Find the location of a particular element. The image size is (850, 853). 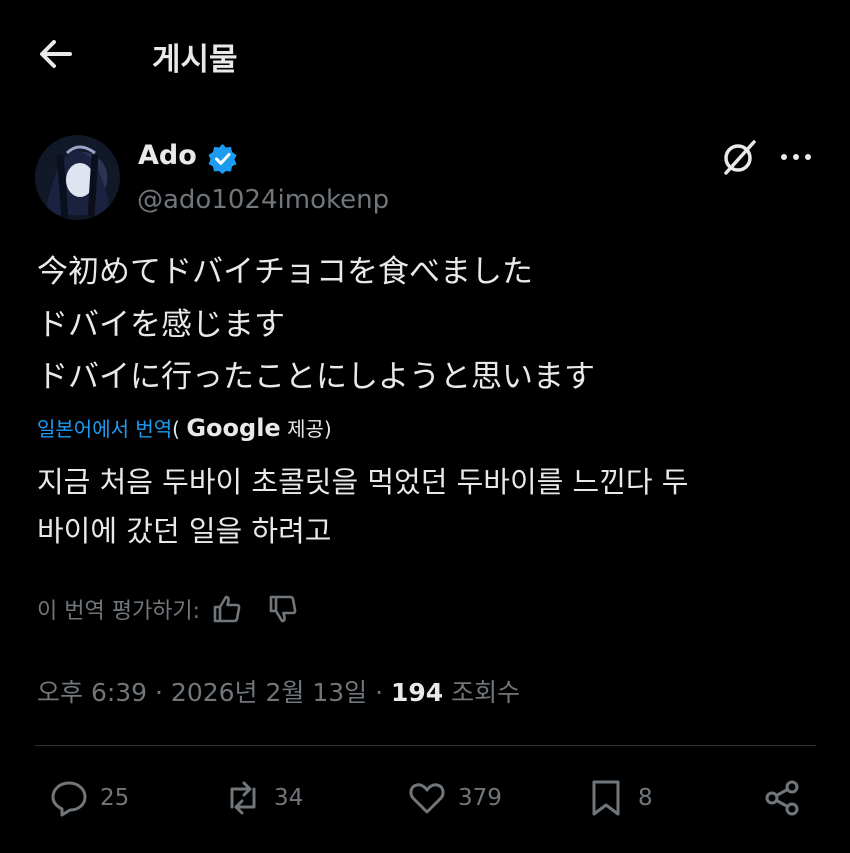

thumbs-up-icon is located at coordinates (227, 609).